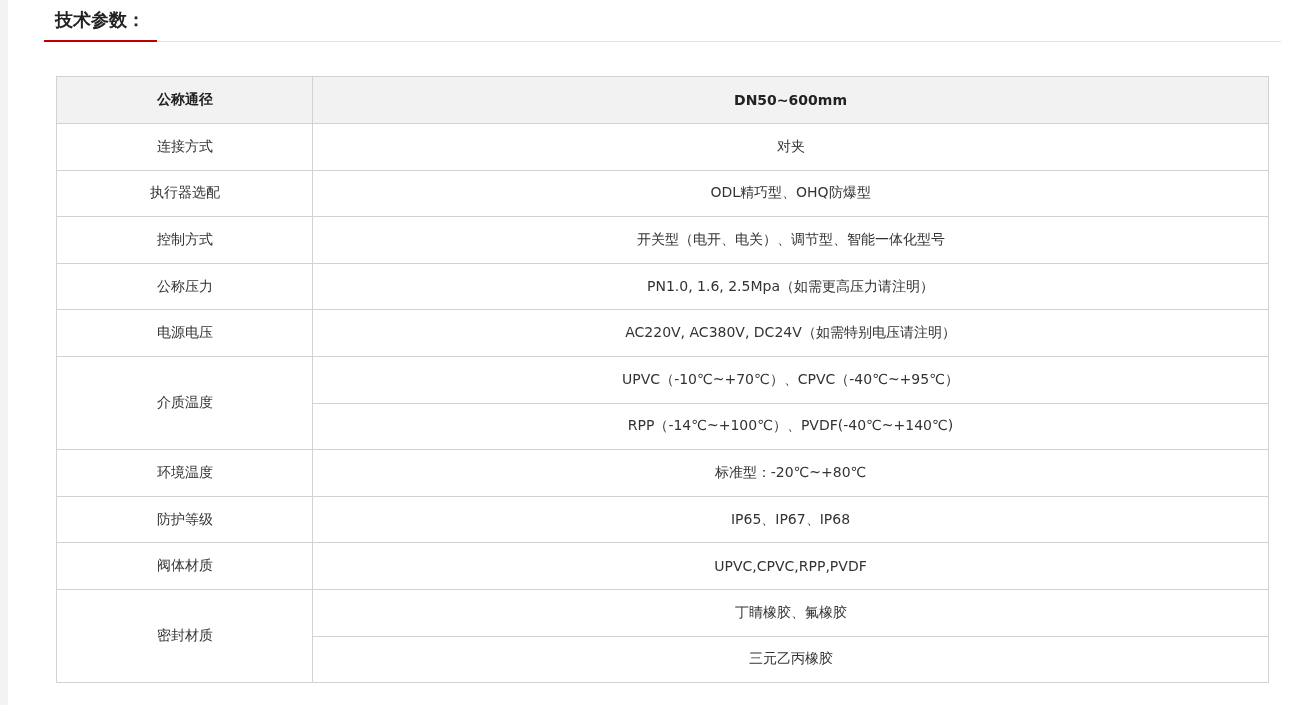 Image resolution: width=1301 pixels, height=705 pixels. What do you see at coordinates (790, 380) in the screenshot?
I see `table-cell: UPVC（-10℃~+70℃）、CPVC（-40℃~+95℃）` at bounding box center [790, 380].